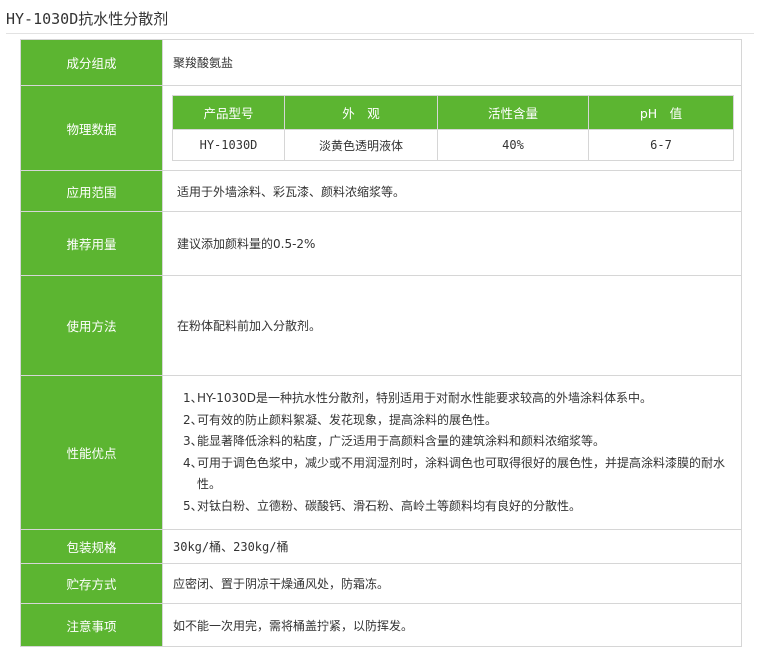 The image size is (760, 669). Describe the element at coordinates (228, 145) in the screenshot. I see `value-model: HY-1030D` at that location.